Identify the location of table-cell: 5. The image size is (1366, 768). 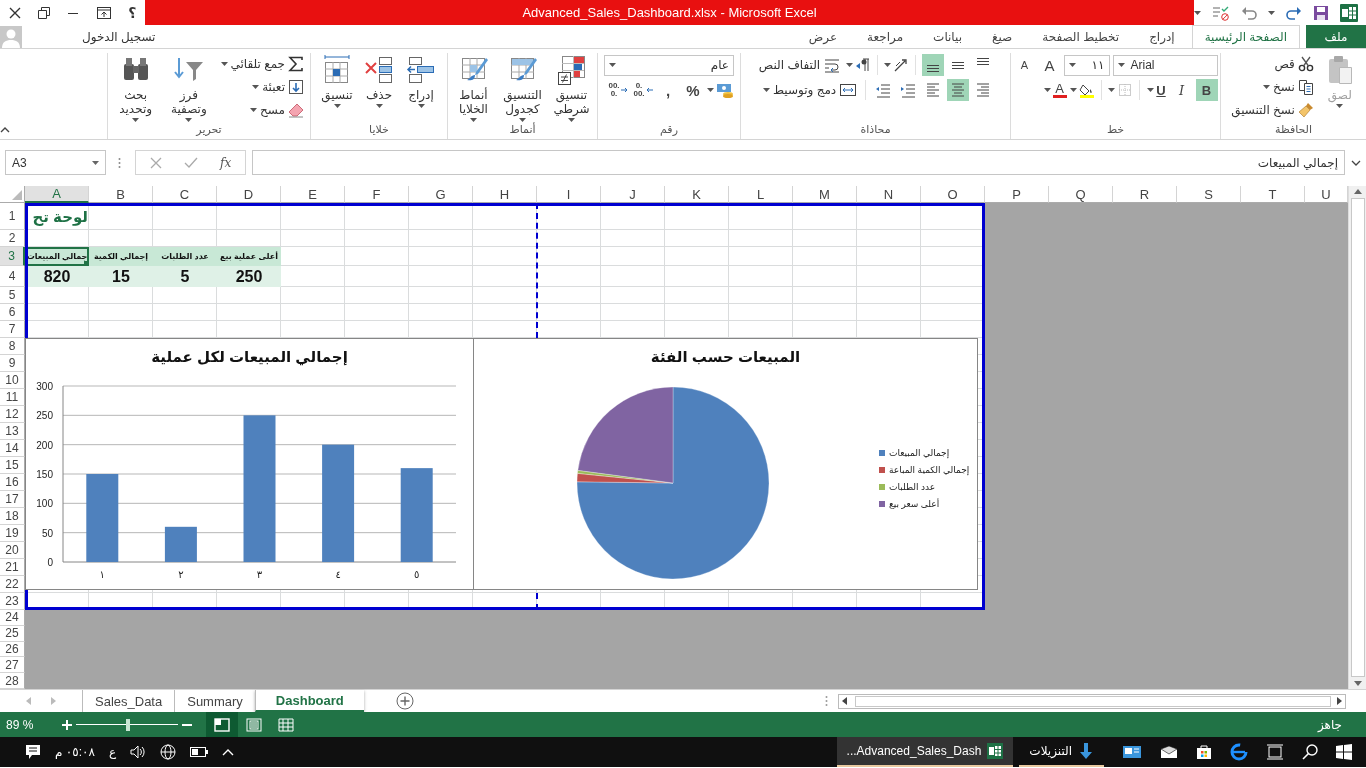
(185, 276).